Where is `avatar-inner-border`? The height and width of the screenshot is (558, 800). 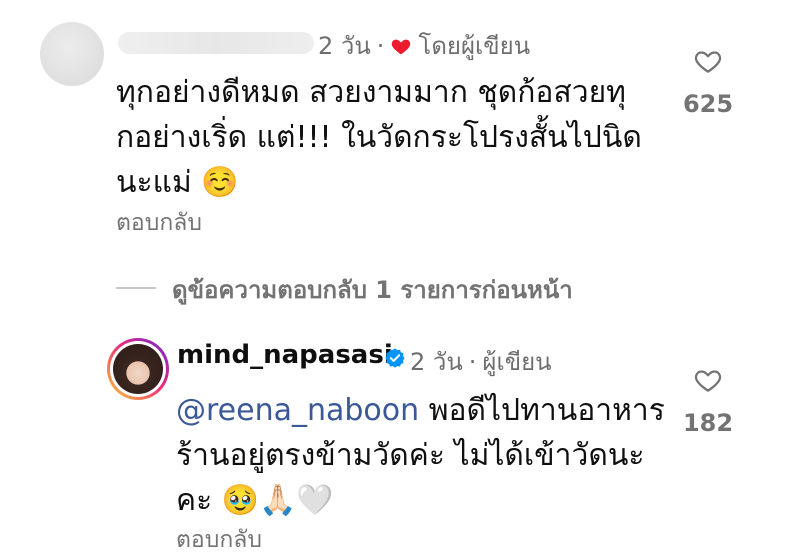
avatar-inner-border is located at coordinates (138, 369).